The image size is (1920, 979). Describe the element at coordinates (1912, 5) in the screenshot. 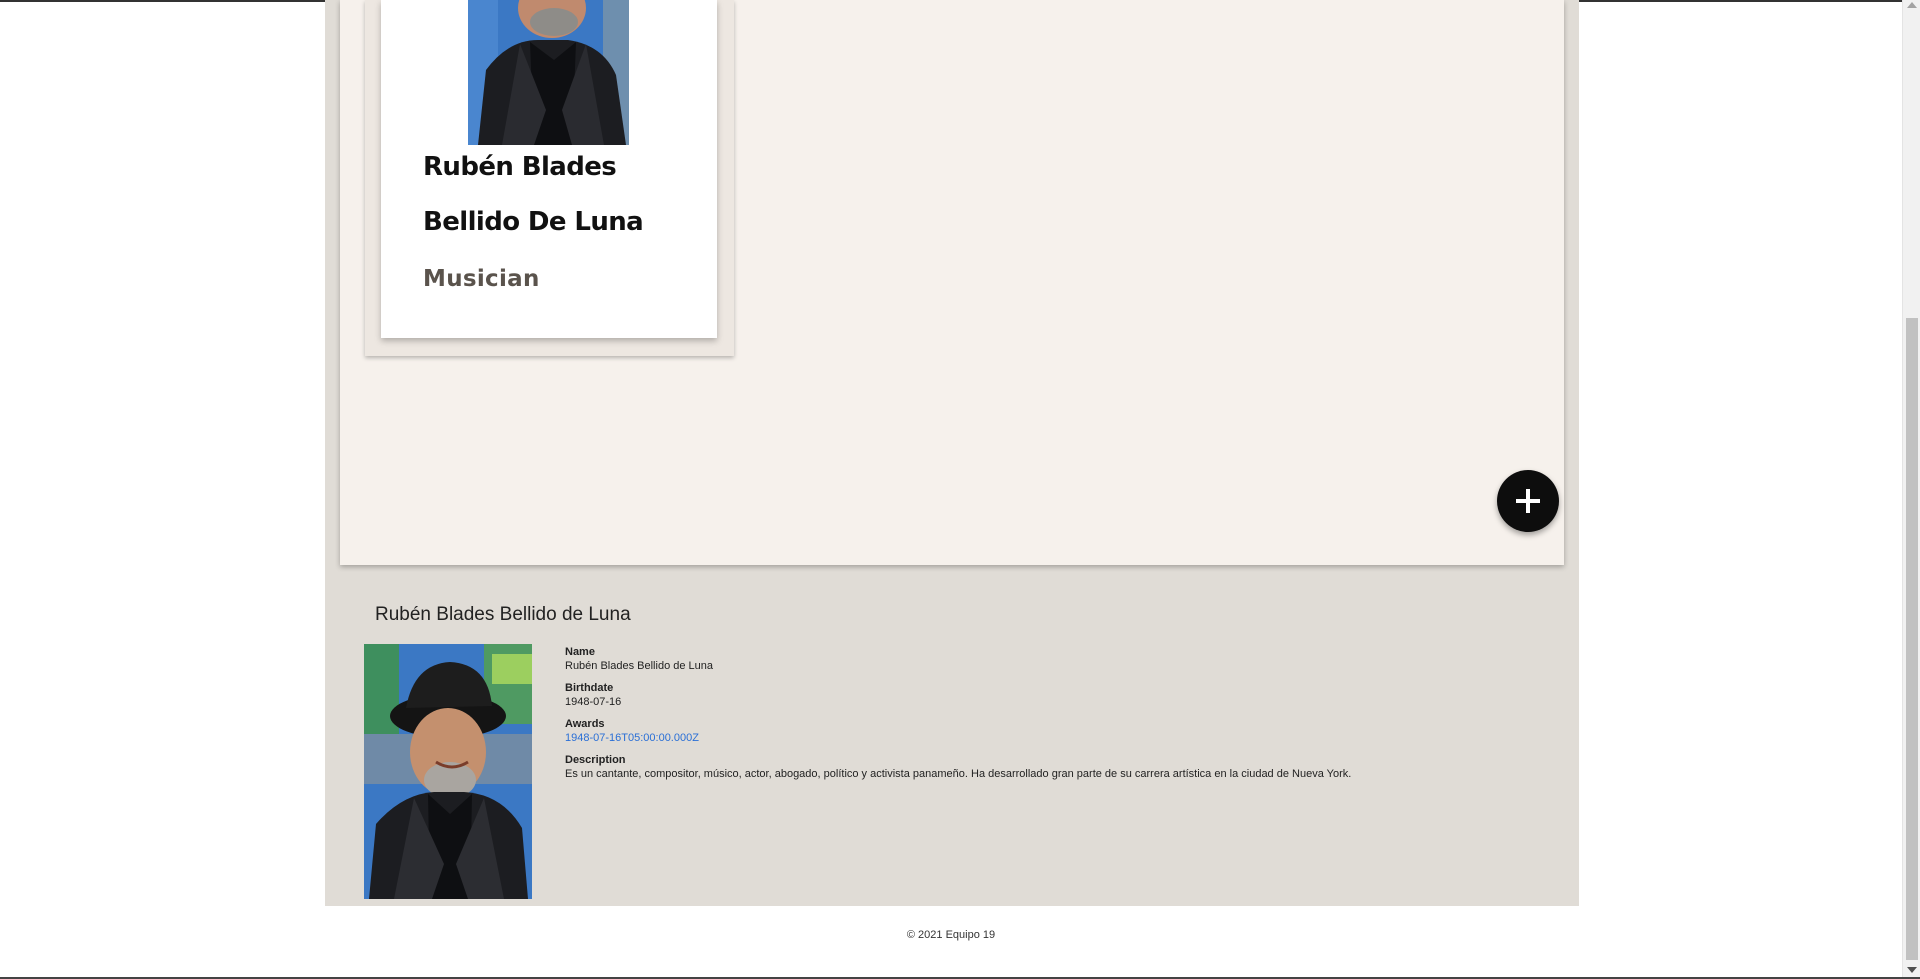

I see `scroll-up-arrow-icon` at that location.